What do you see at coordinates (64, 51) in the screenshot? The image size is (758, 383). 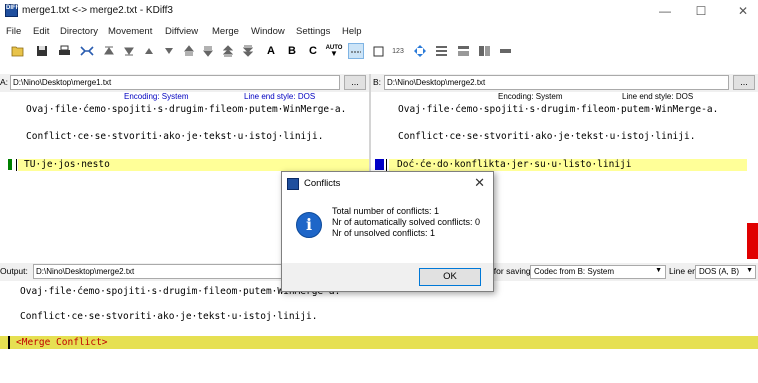 I see `print-icon` at bounding box center [64, 51].